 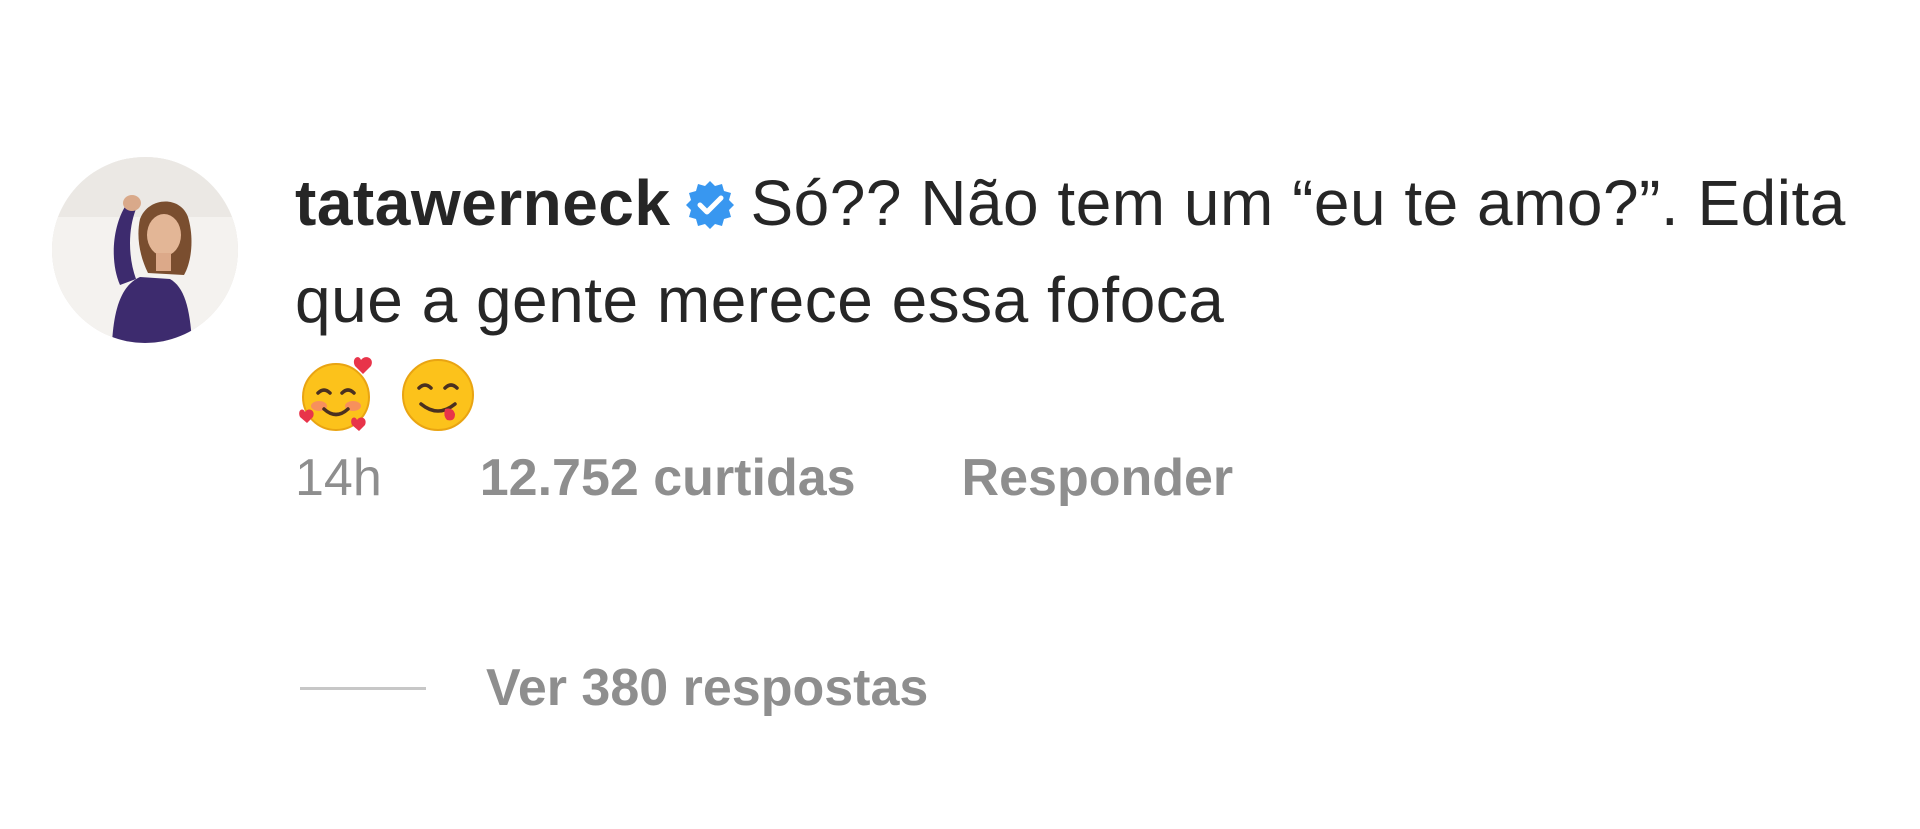 I want to click on comment-meta: 14h 12.752 curtidas Responder, so click(x=764, y=478).